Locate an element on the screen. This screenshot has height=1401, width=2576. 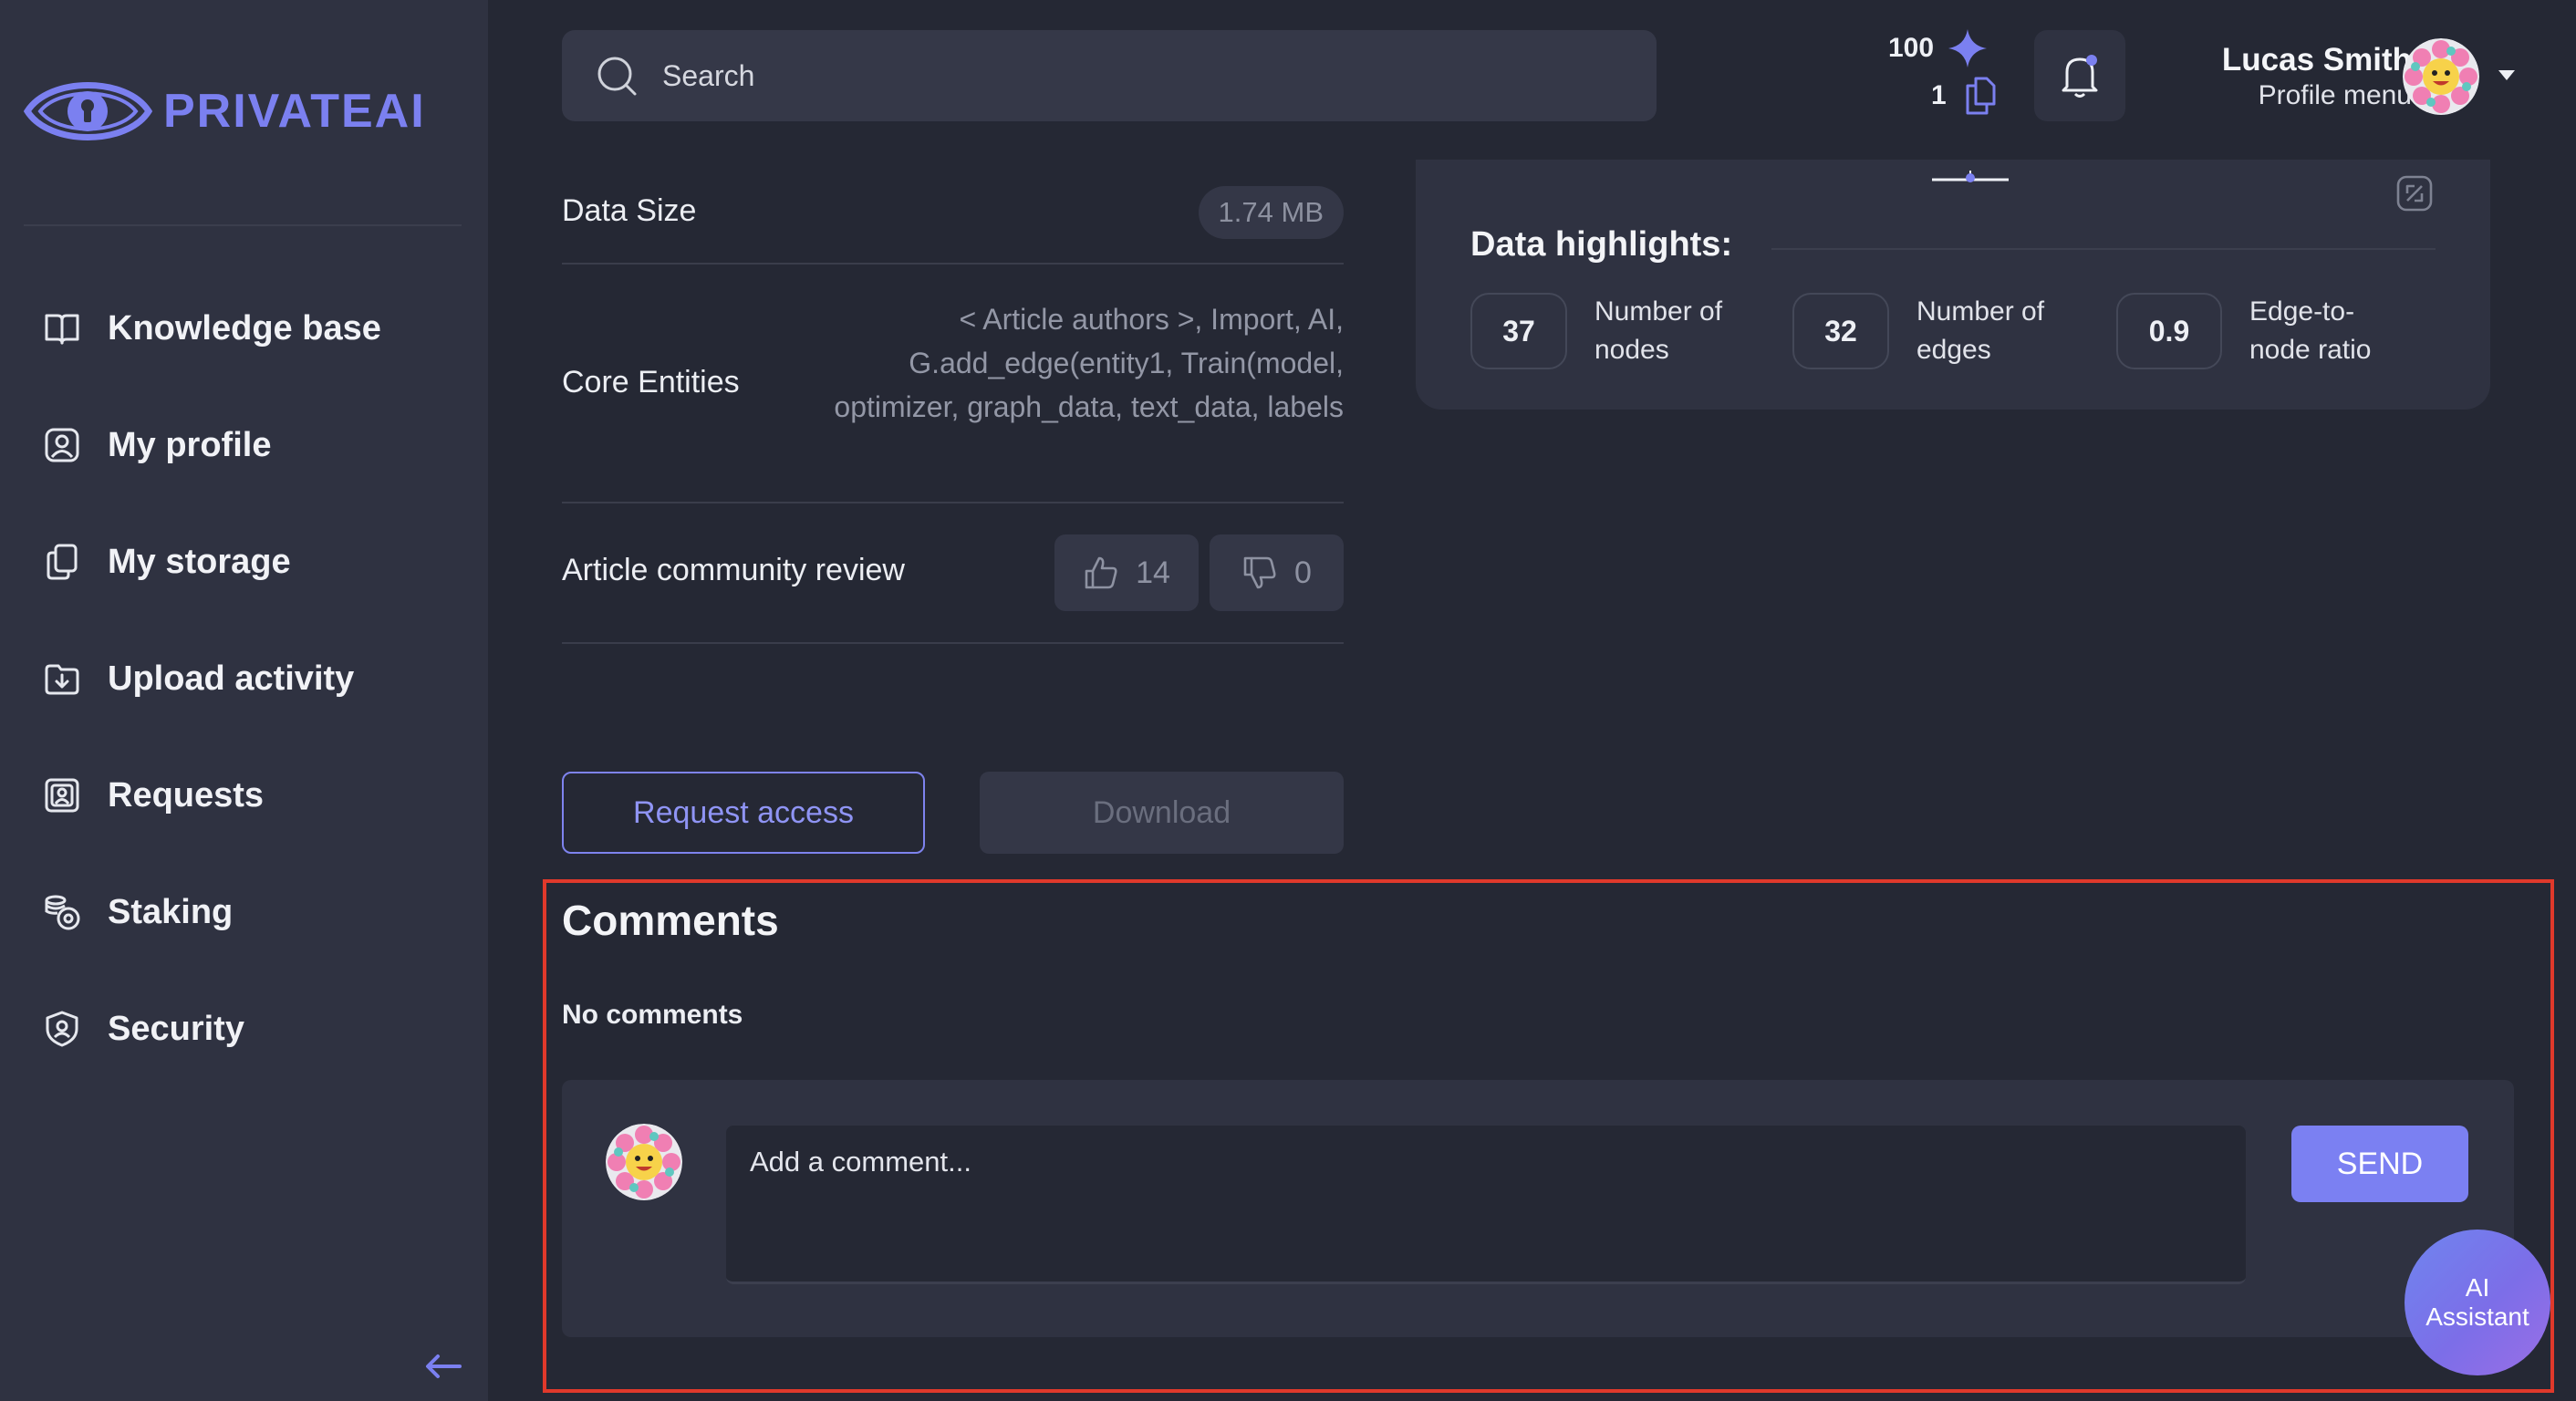
collapse-sidebar-button is located at coordinates (443, 1366).